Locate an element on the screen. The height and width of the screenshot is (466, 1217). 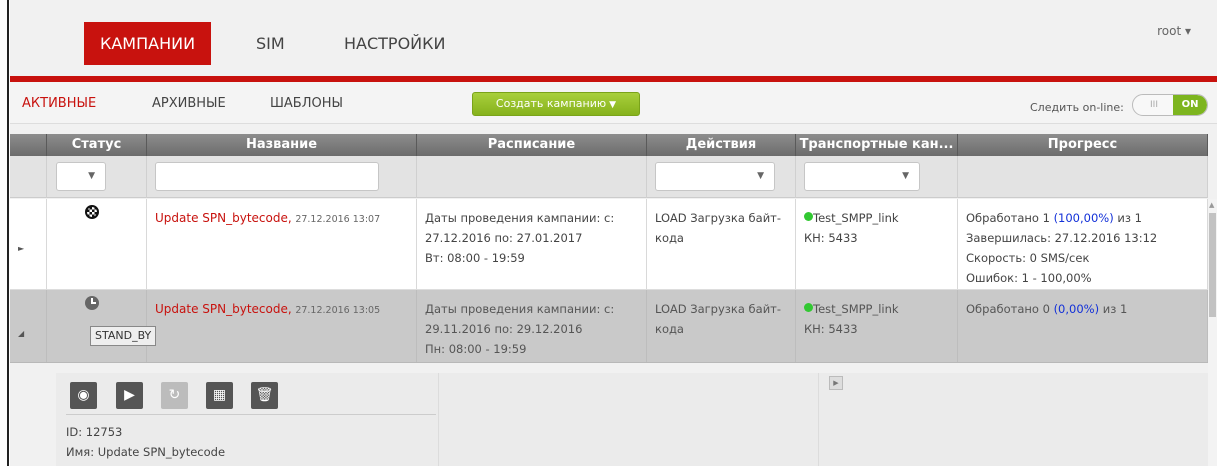
filter-schedule-cell is located at coordinates (532, 177).